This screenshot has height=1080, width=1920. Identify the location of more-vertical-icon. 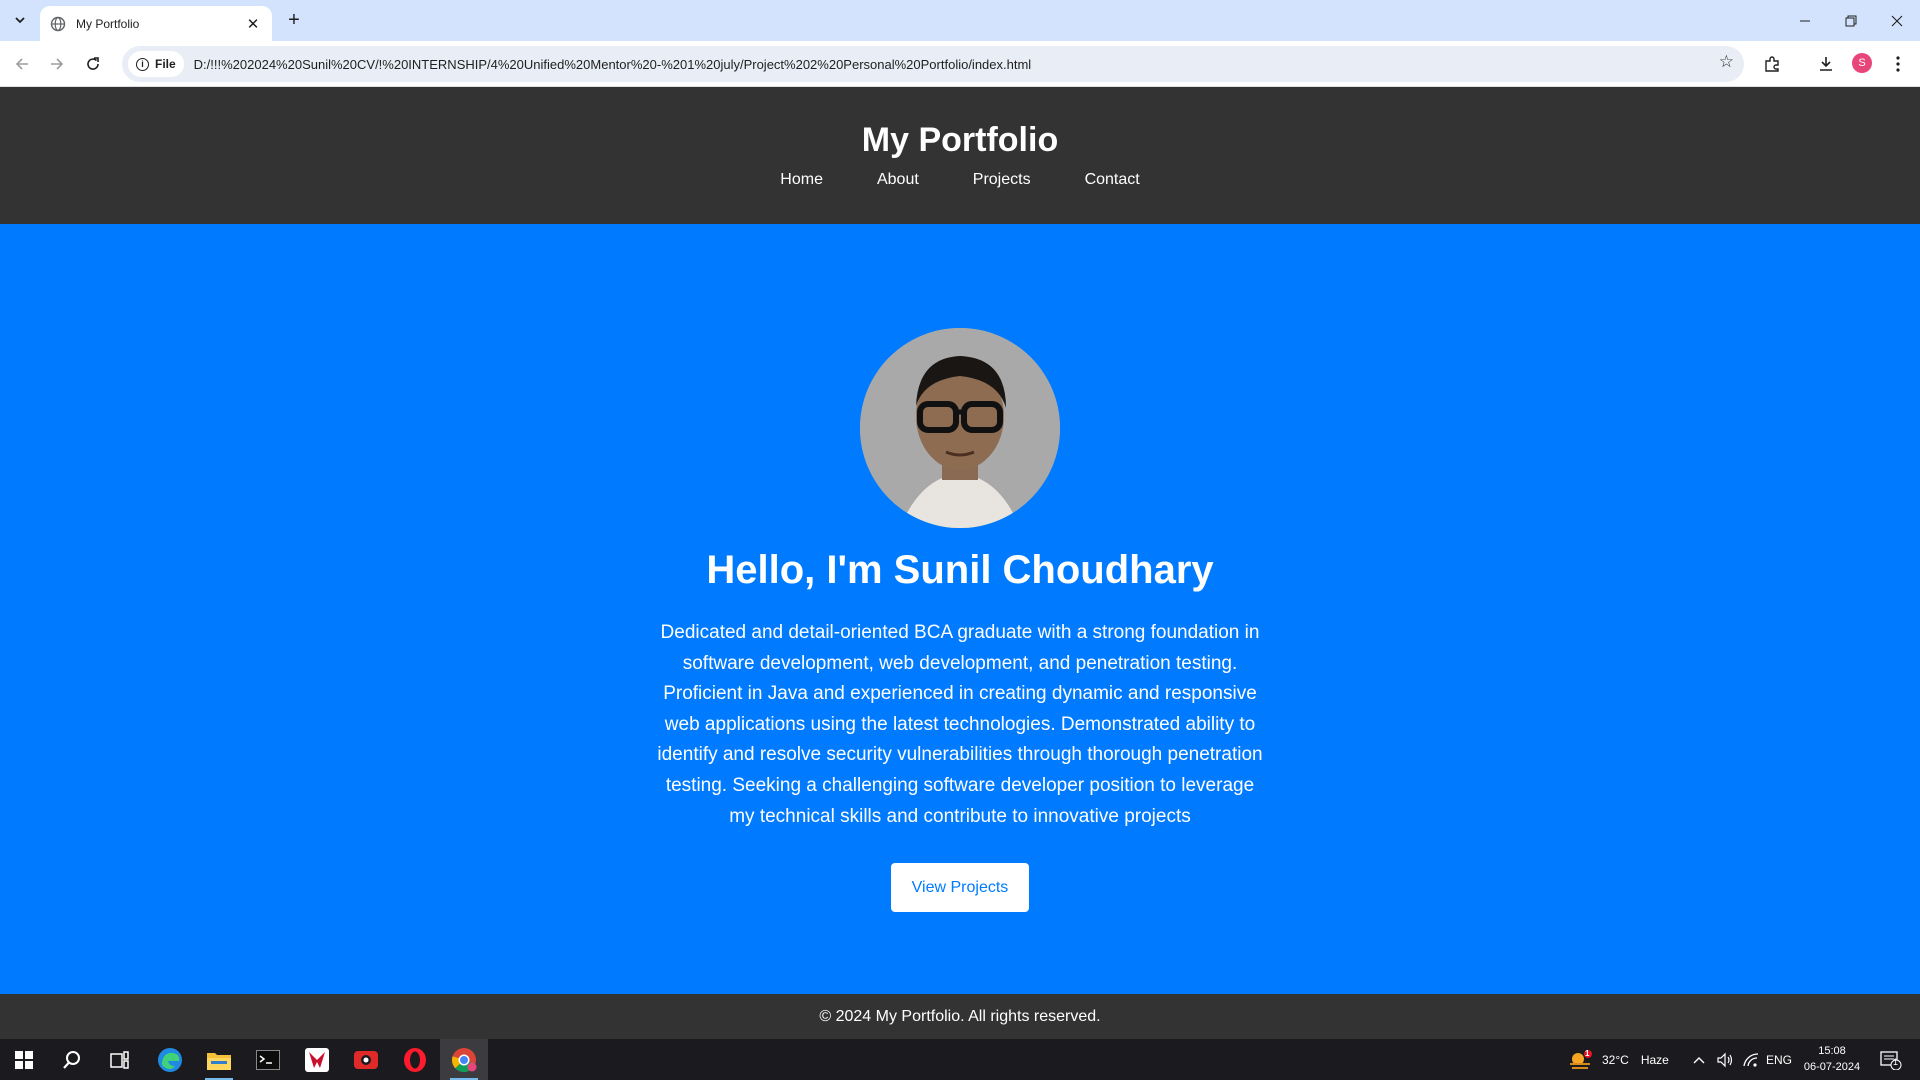
(1898, 64).